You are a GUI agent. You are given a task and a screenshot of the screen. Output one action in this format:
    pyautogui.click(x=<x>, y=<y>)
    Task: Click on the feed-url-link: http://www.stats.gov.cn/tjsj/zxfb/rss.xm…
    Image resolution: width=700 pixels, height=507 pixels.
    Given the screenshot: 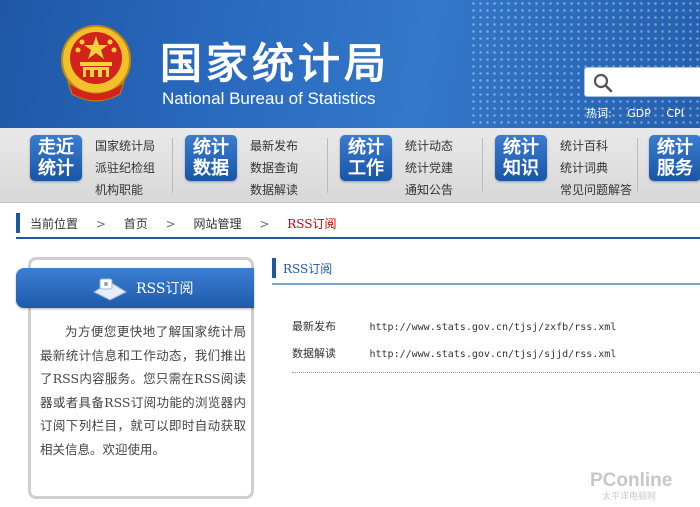 What is the action you would take?
    pyautogui.click(x=493, y=327)
    